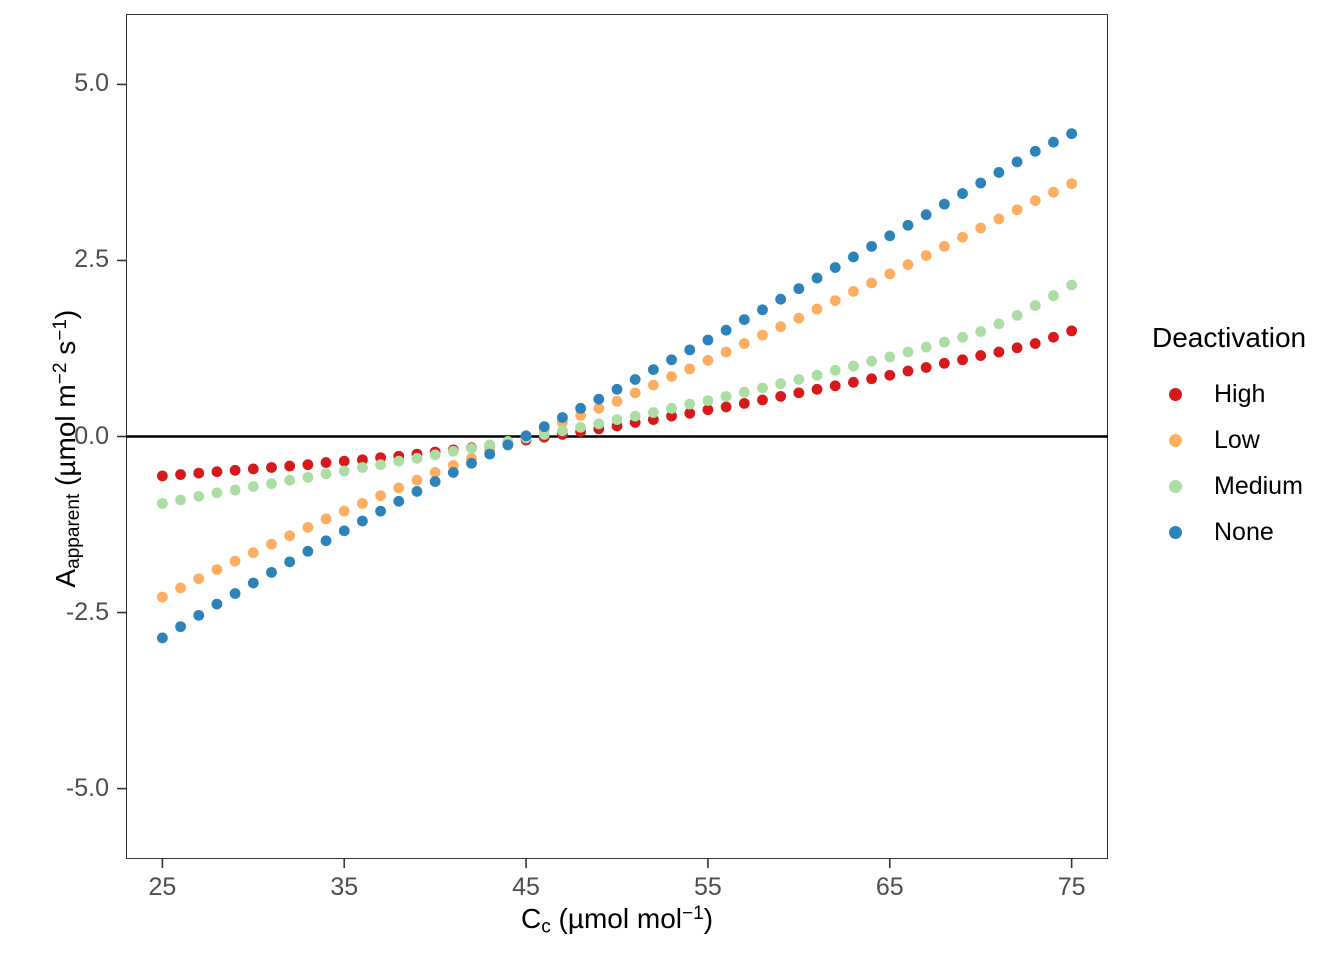 The image size is (1344, 960). What do you see at coordinates (531, 919) in the screenshot?
I see `x-axis-title-symbol: C` at bounding box center [531, 919].